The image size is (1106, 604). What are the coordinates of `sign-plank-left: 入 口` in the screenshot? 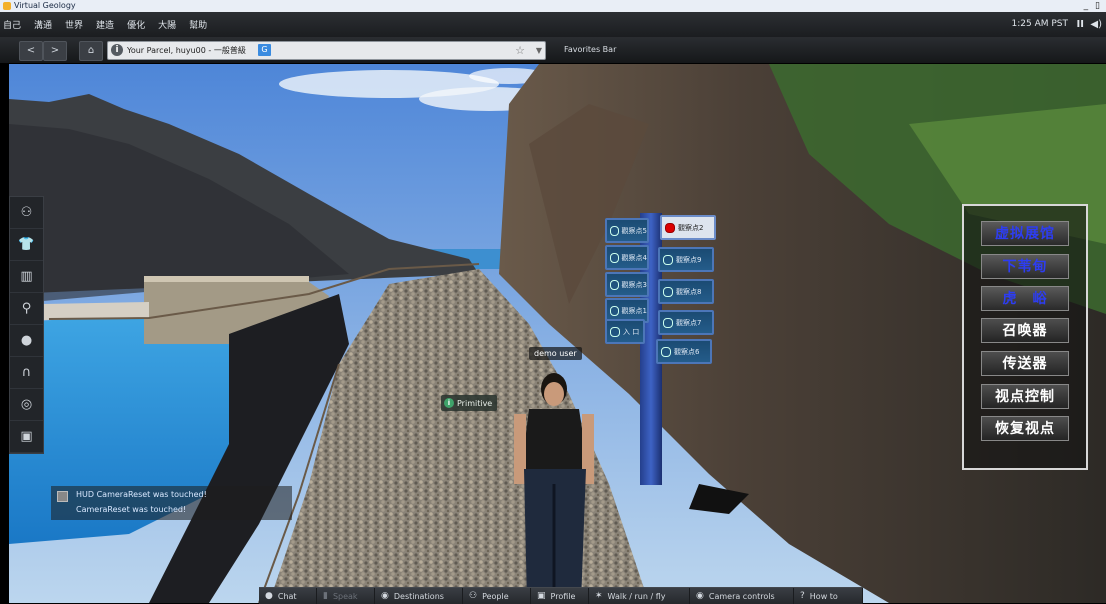 It's located at (625, 331).